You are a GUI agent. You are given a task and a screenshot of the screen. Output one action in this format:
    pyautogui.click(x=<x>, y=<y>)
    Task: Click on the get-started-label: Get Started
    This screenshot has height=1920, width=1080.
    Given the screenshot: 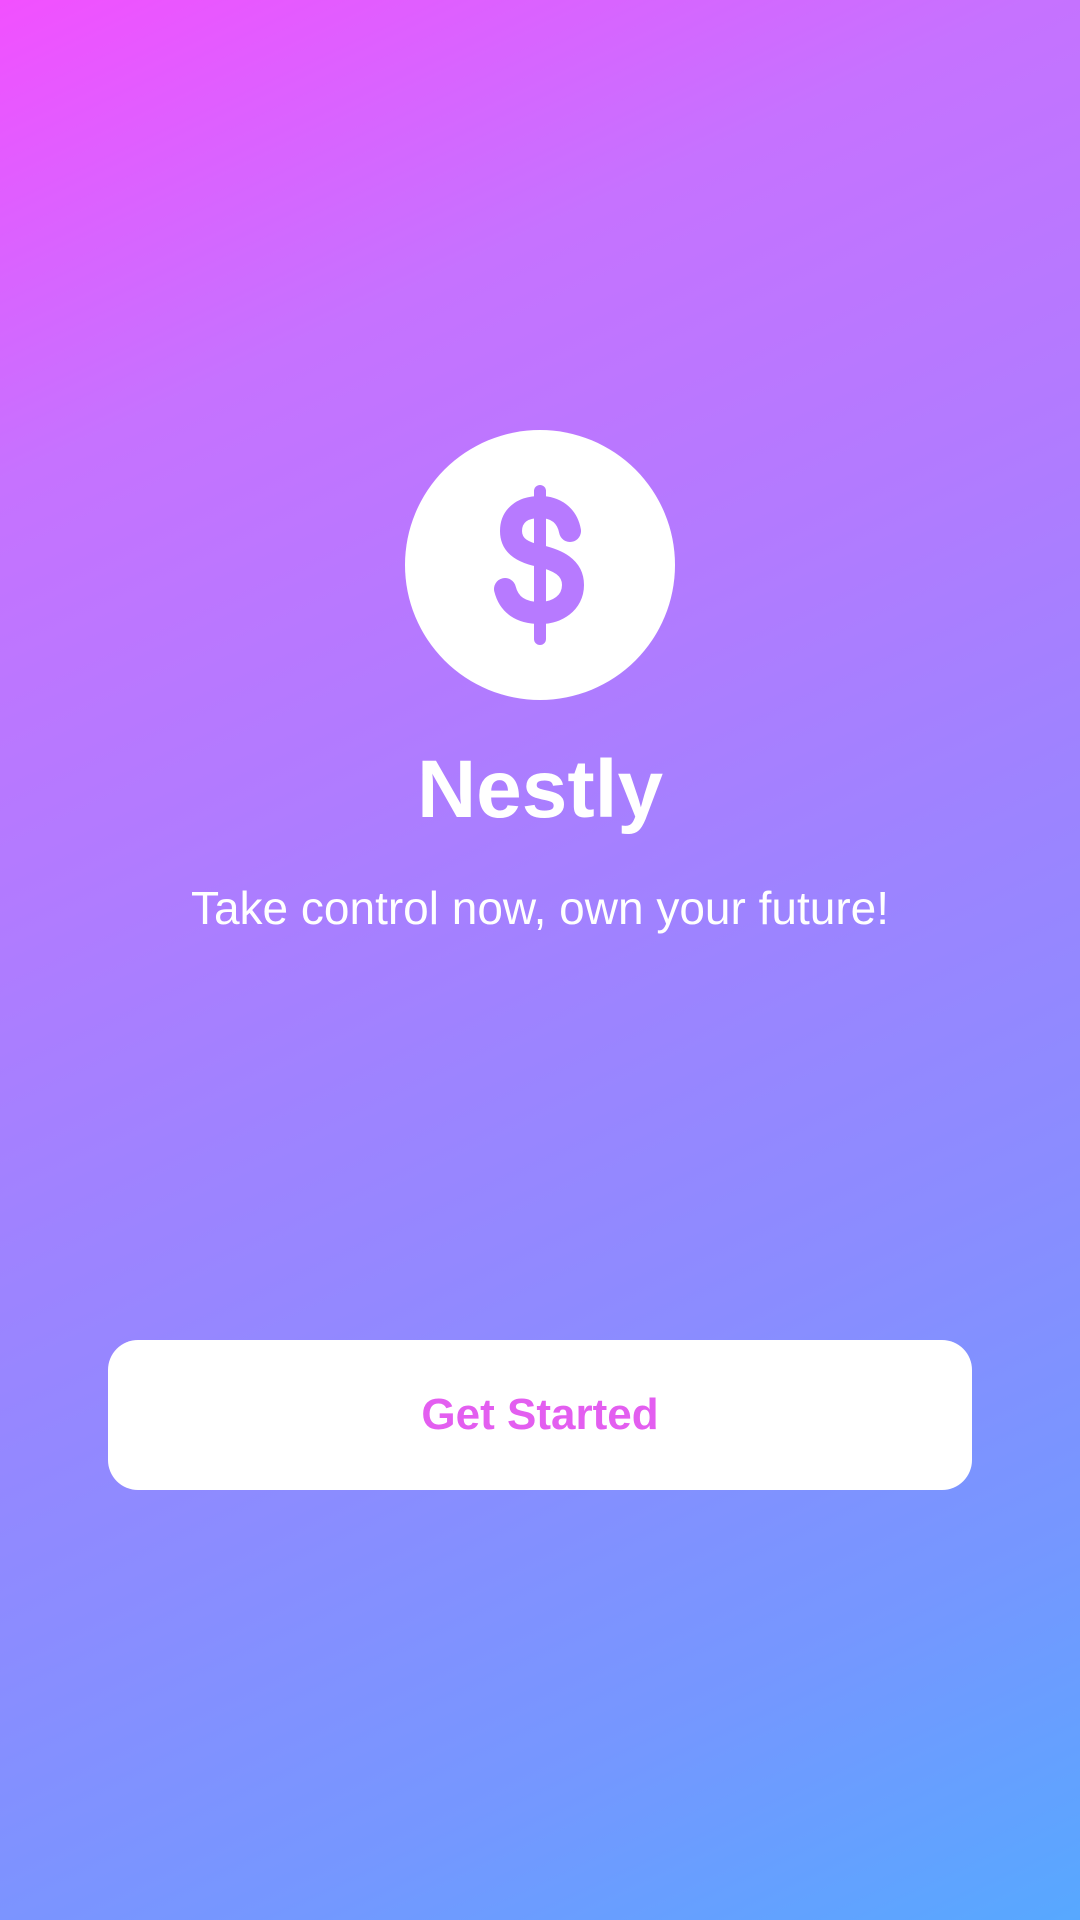 What is the action you would take?
    pyautogui.click(x=540, y=1414)
    